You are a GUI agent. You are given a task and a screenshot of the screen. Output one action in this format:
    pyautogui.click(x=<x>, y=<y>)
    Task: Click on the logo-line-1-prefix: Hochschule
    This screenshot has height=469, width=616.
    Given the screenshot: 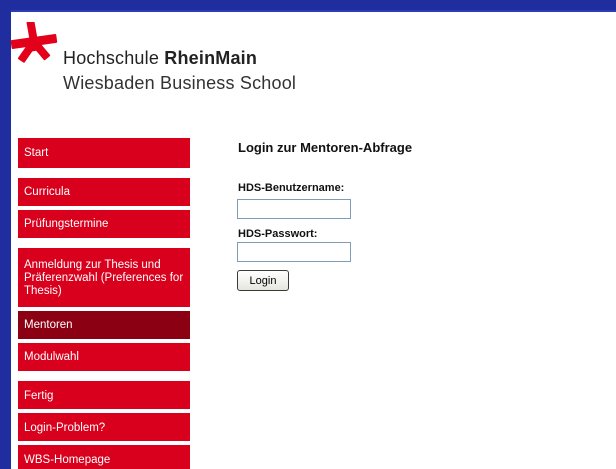 What is the action you would take?
    pyautogui.click(x=114, y=58)
    